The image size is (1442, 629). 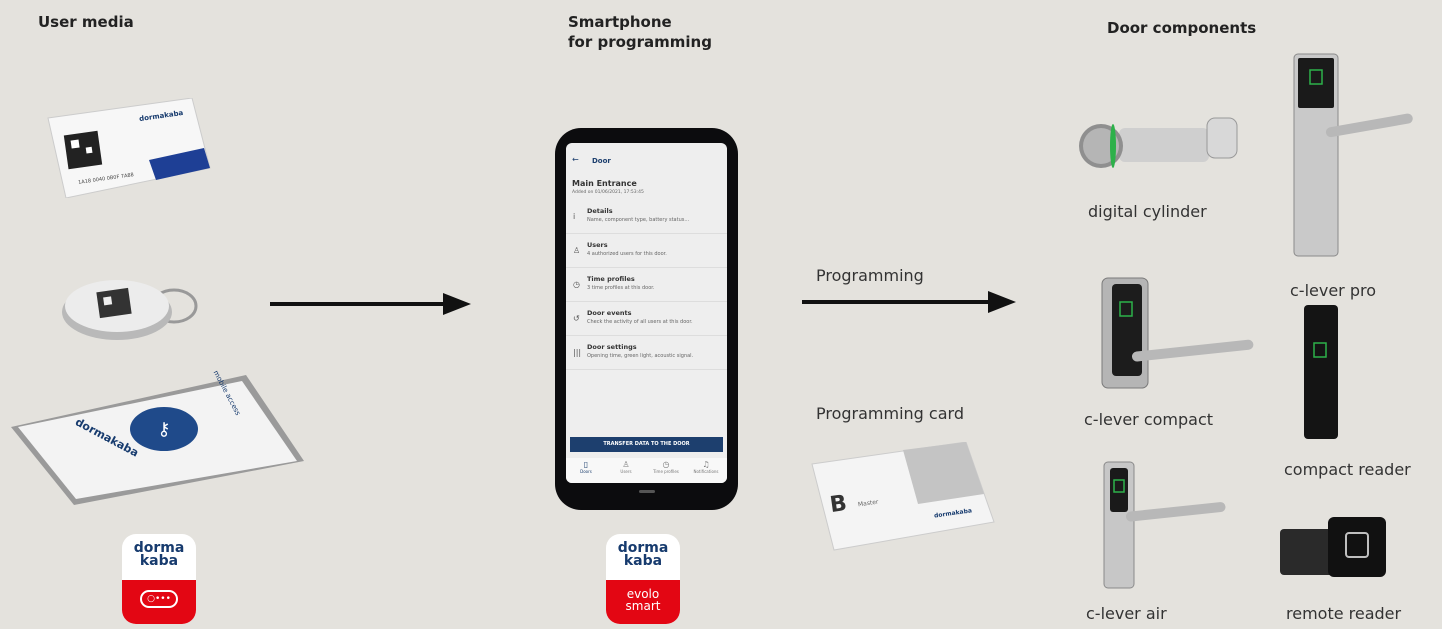 I want to click on menu-item-title: Time profiles, so click(x=611, y=279).